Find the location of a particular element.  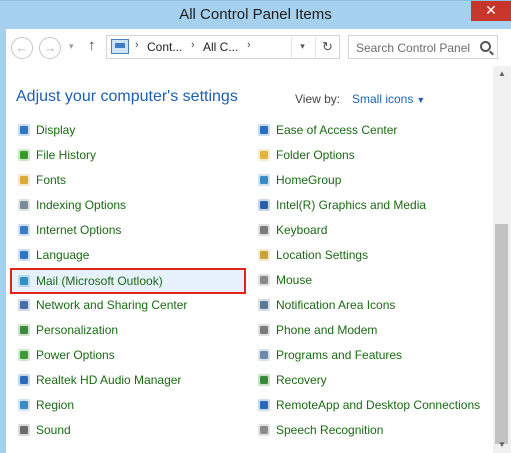

window-title: All Control Panel Items is located at coordinates (255, 14).